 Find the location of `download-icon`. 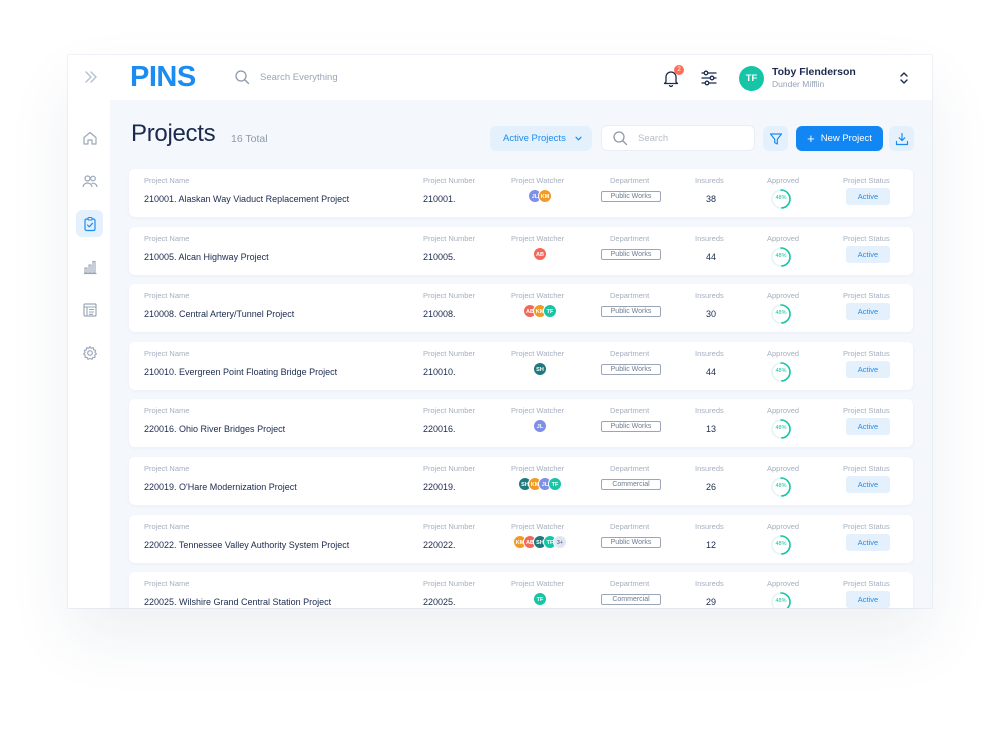

download-icon is located at coordinates (901, 138).